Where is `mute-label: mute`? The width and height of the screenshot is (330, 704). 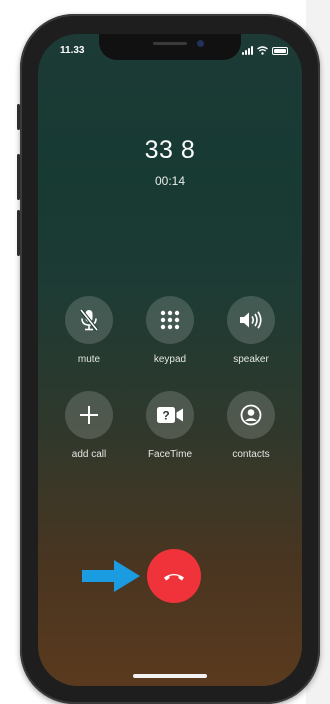 mute-label: mute is located at coordinates (89, 359).